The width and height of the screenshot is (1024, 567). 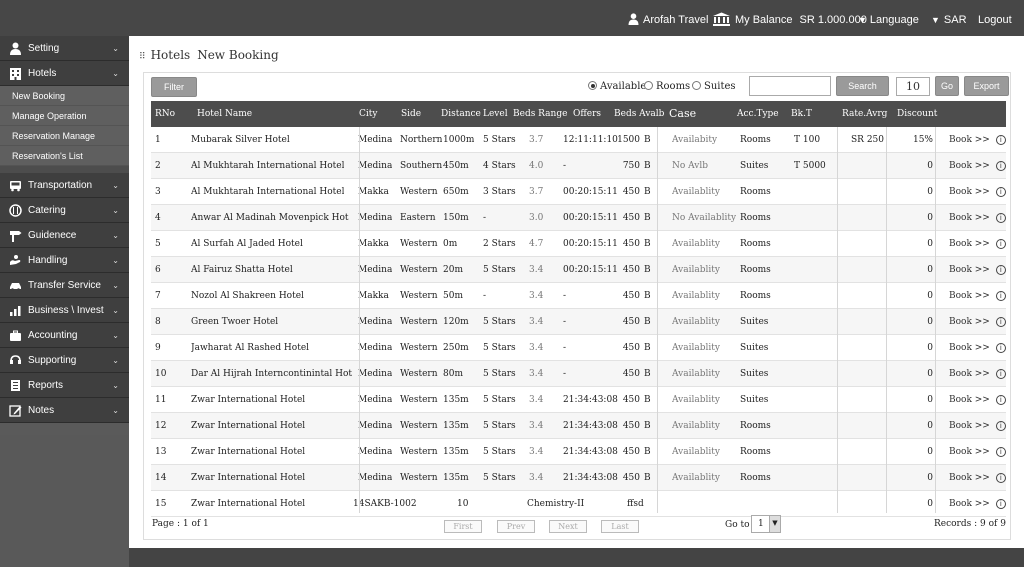 What do you see at coordinates (790, 86) in the screenshot?
I see `search-input` at bounding box center [790, 86].